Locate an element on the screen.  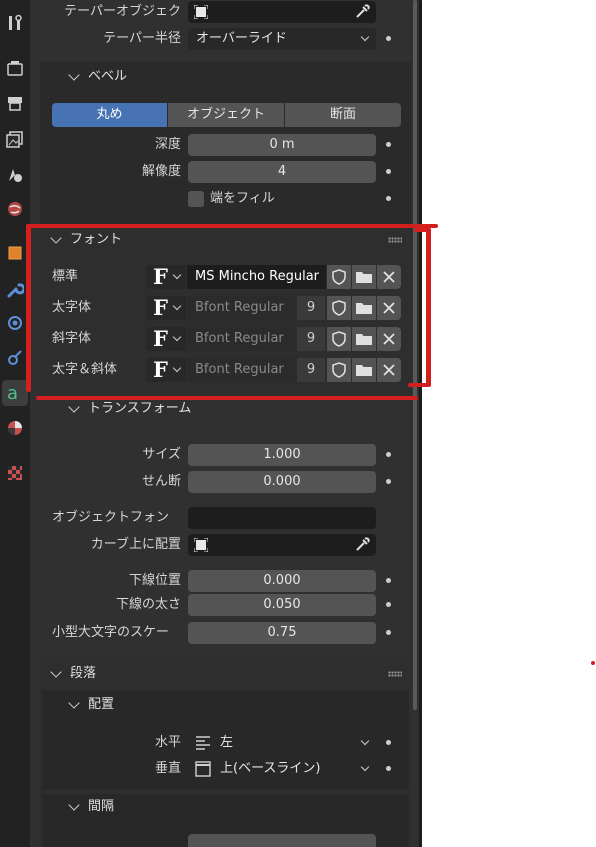
font-header: フォント is located at coordinates (86, 240).